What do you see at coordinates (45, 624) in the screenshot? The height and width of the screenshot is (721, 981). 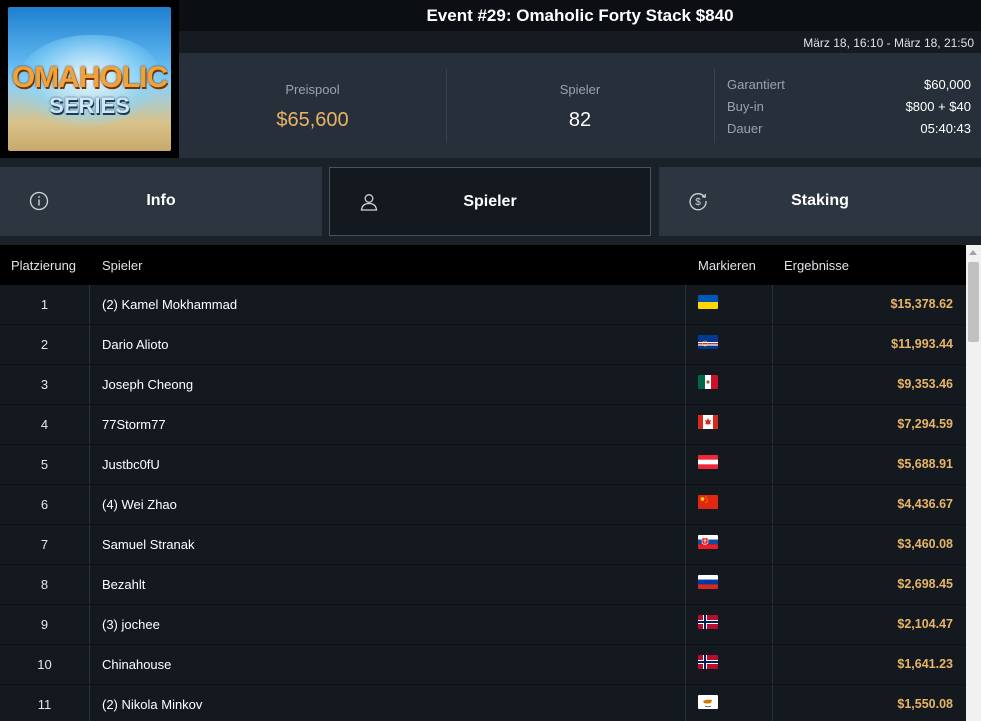 I see `rank-cell: 9` at bounding box center [45, 624].